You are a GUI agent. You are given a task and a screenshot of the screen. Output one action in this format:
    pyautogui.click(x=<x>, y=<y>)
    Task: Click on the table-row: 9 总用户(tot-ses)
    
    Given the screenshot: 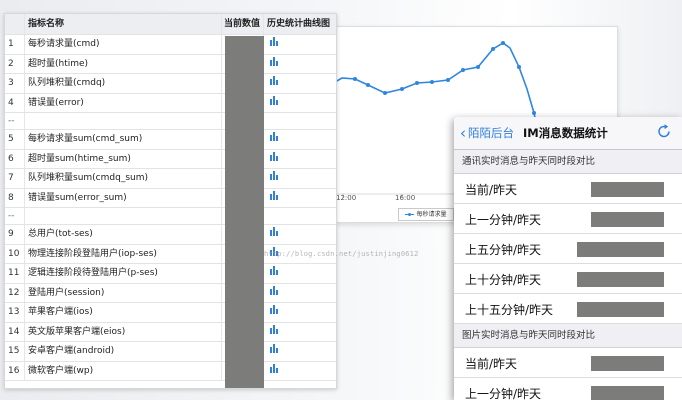 What is the action you would take?
    pyautogui.click(x=170, y=234)
    